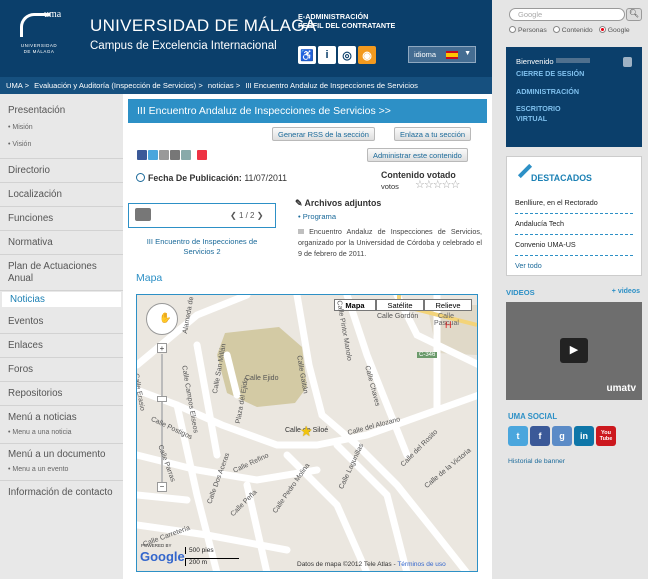  I want to click on welcome-label: Bienvenido, so click(535, 61).